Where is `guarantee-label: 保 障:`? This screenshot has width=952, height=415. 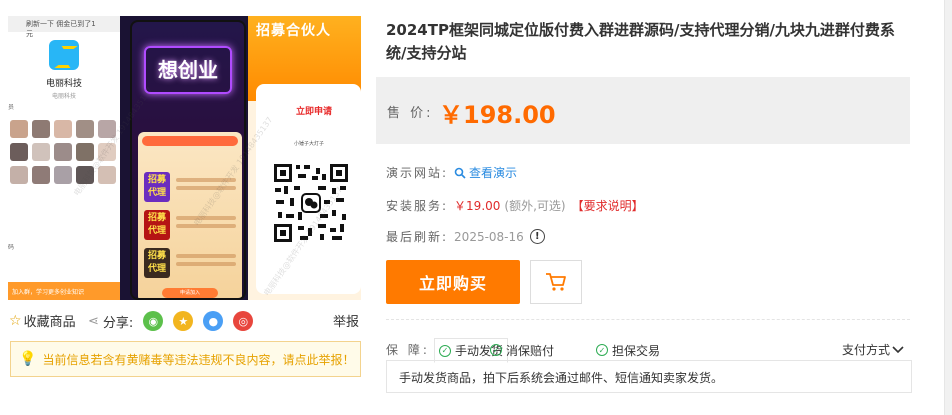 guarantee-label: 保 障: is located at coordinates (408, 350).